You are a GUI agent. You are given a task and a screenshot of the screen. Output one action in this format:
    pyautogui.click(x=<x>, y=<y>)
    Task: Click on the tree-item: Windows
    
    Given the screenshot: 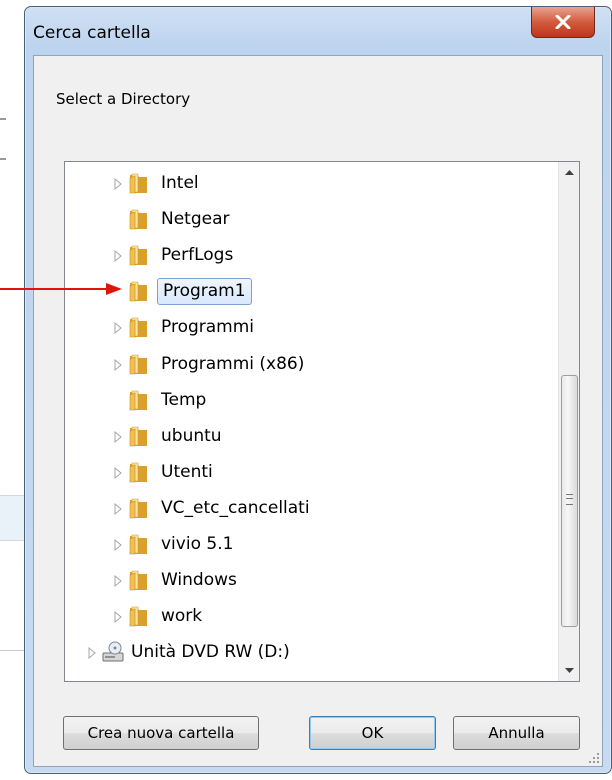 What is the action you would take?
    pyautogui.click(x=311, y=581)
    